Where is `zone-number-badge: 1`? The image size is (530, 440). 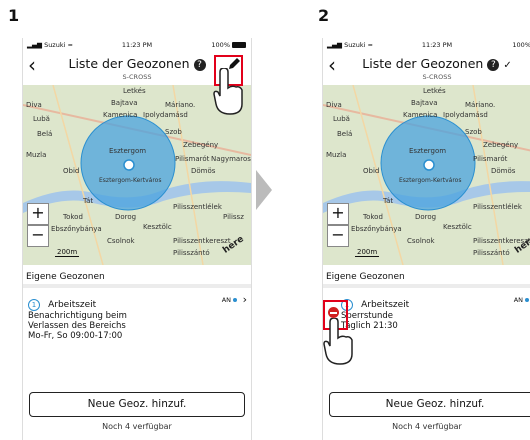
zone-number-badge: 1 is located at coordinates (34, 304).